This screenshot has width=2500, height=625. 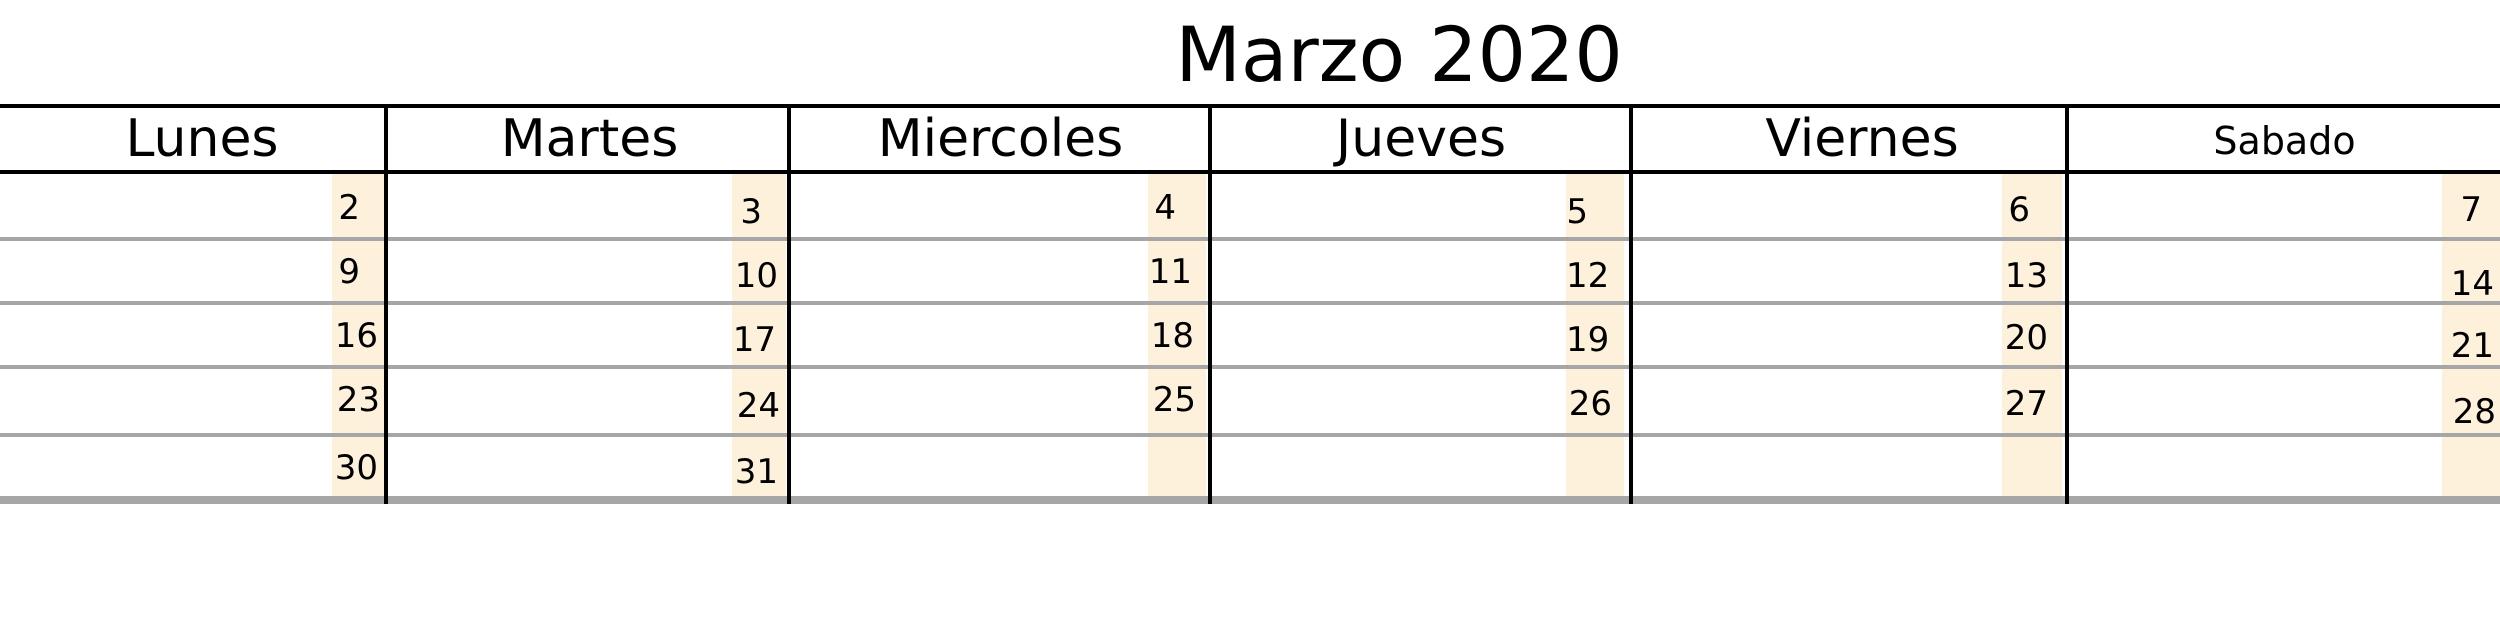 What do you see at coordinates (356, 468) in the screenshot?
I see `day-number: 30` at bounding box center [356, 468].